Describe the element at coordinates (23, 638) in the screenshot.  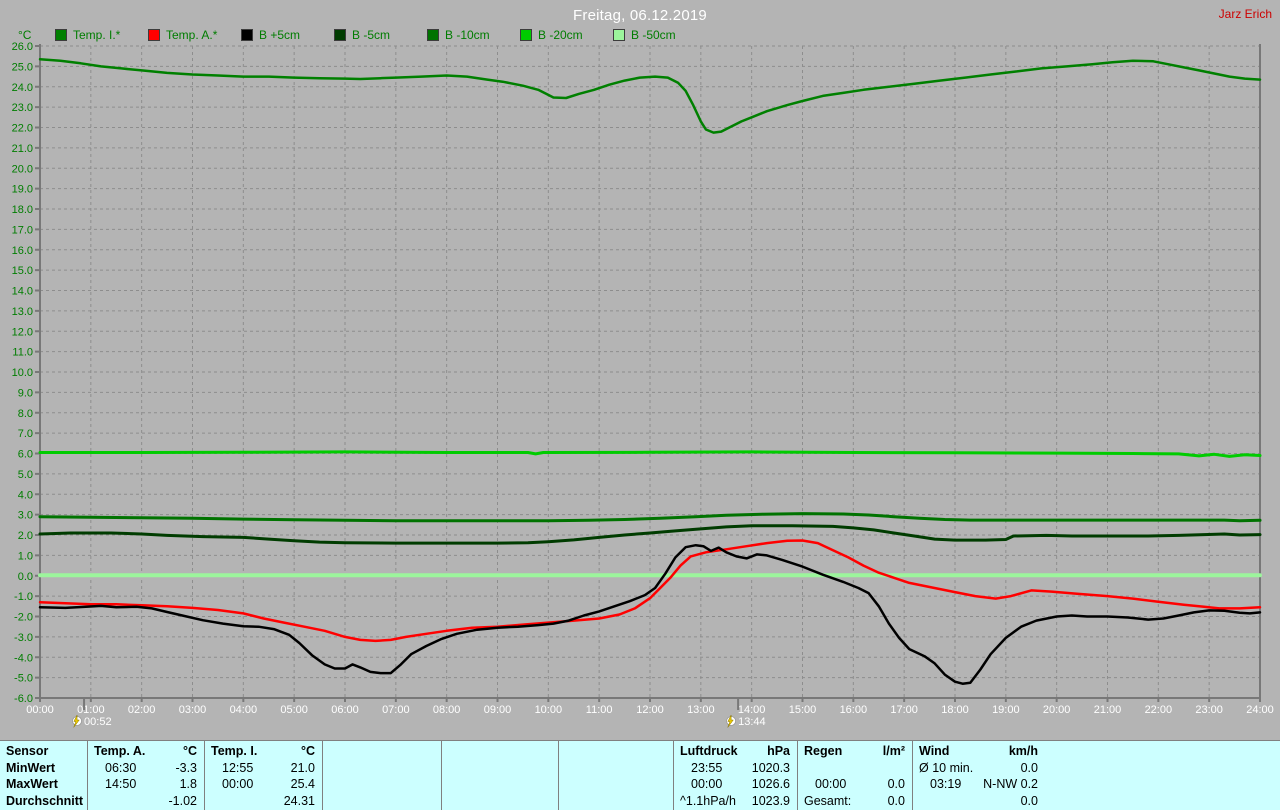
I see `y-tick-label: -3.0` at that location.